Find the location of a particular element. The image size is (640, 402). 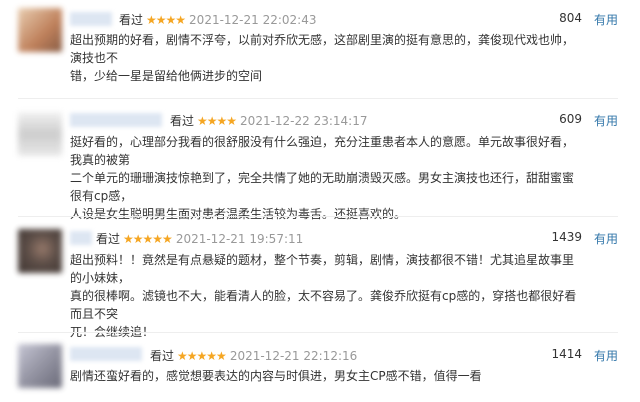

review-content: 剧情还蛮好看的，感觉想要表达的内容与时俱进，男女主CP感不错，值得一看 is located at coordinates (327, 376).